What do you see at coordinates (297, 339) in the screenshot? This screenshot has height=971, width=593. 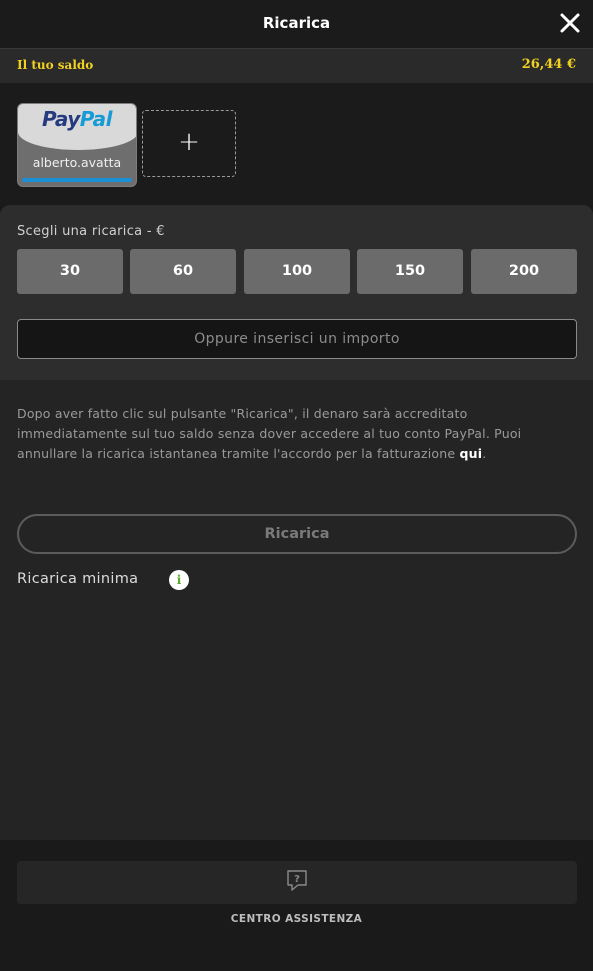 I see `custom-amount-input: Oppure inserisci un importo` at bounding box center [297, 339].